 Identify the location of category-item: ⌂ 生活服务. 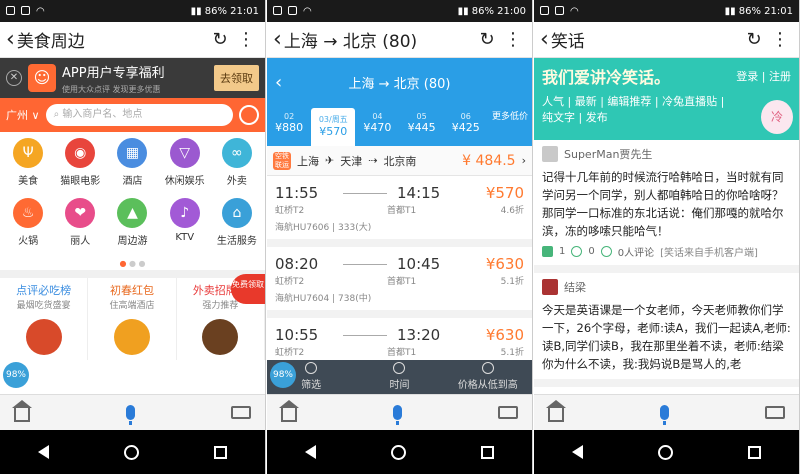
(237, 228).